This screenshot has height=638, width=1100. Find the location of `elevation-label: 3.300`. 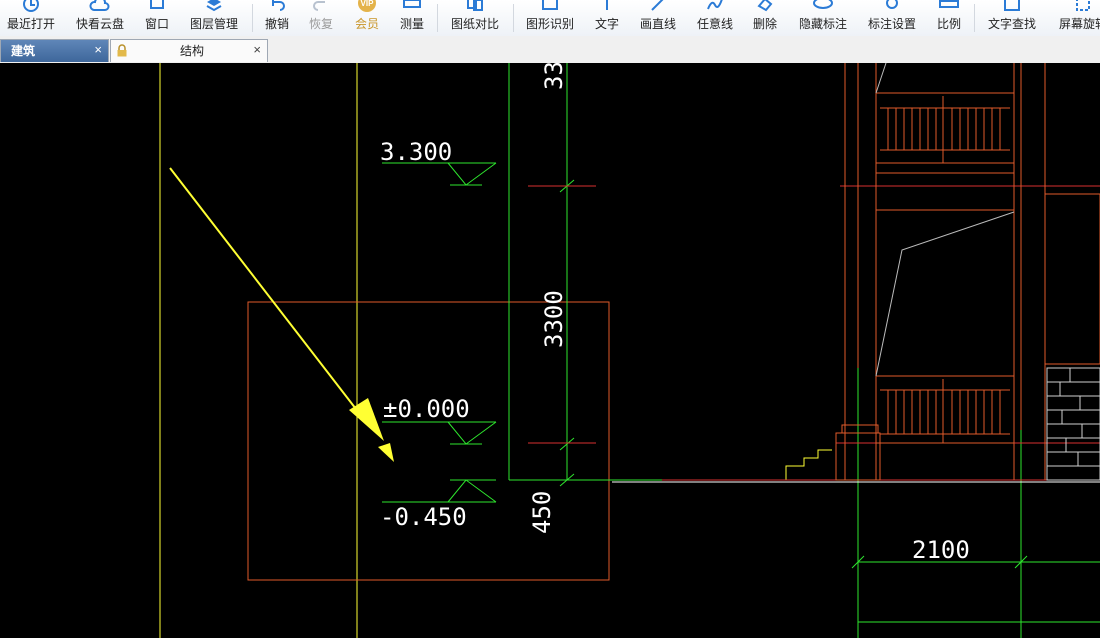

elevation-label: 3.300 is located at coordinates (416, 152).